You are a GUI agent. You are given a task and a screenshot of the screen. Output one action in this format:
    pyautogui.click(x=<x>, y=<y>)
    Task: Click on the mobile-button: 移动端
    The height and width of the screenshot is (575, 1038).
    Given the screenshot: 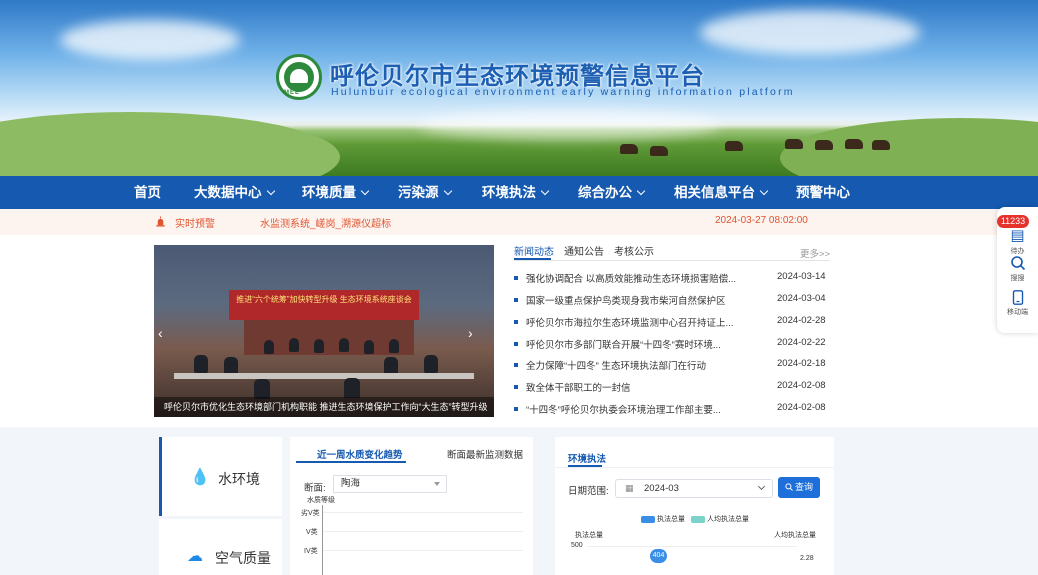 What is the action you would take?
    pyautogui.click(x=1017, y=303)
    